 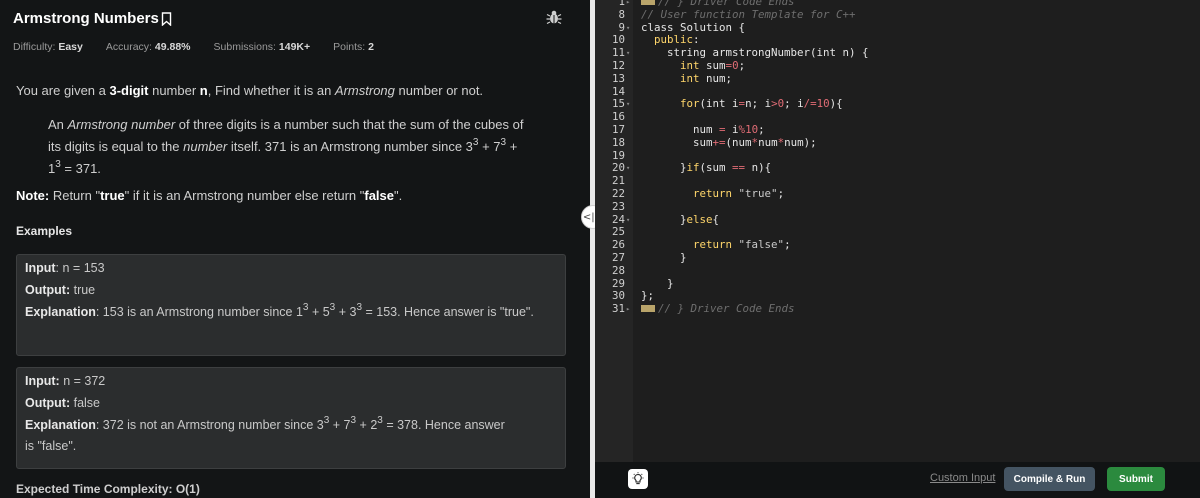 What do you see at coordinates (748, 15) in the screenshot?
I see `code-text: // User function Template for C++` at bounding box center [748, 15].